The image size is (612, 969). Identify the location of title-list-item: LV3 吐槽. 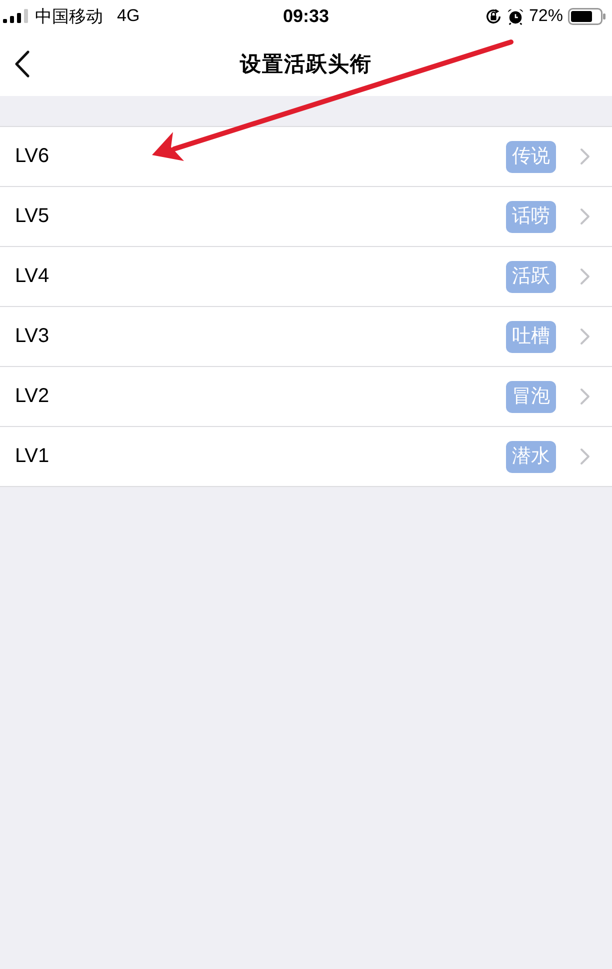
(306, 337).